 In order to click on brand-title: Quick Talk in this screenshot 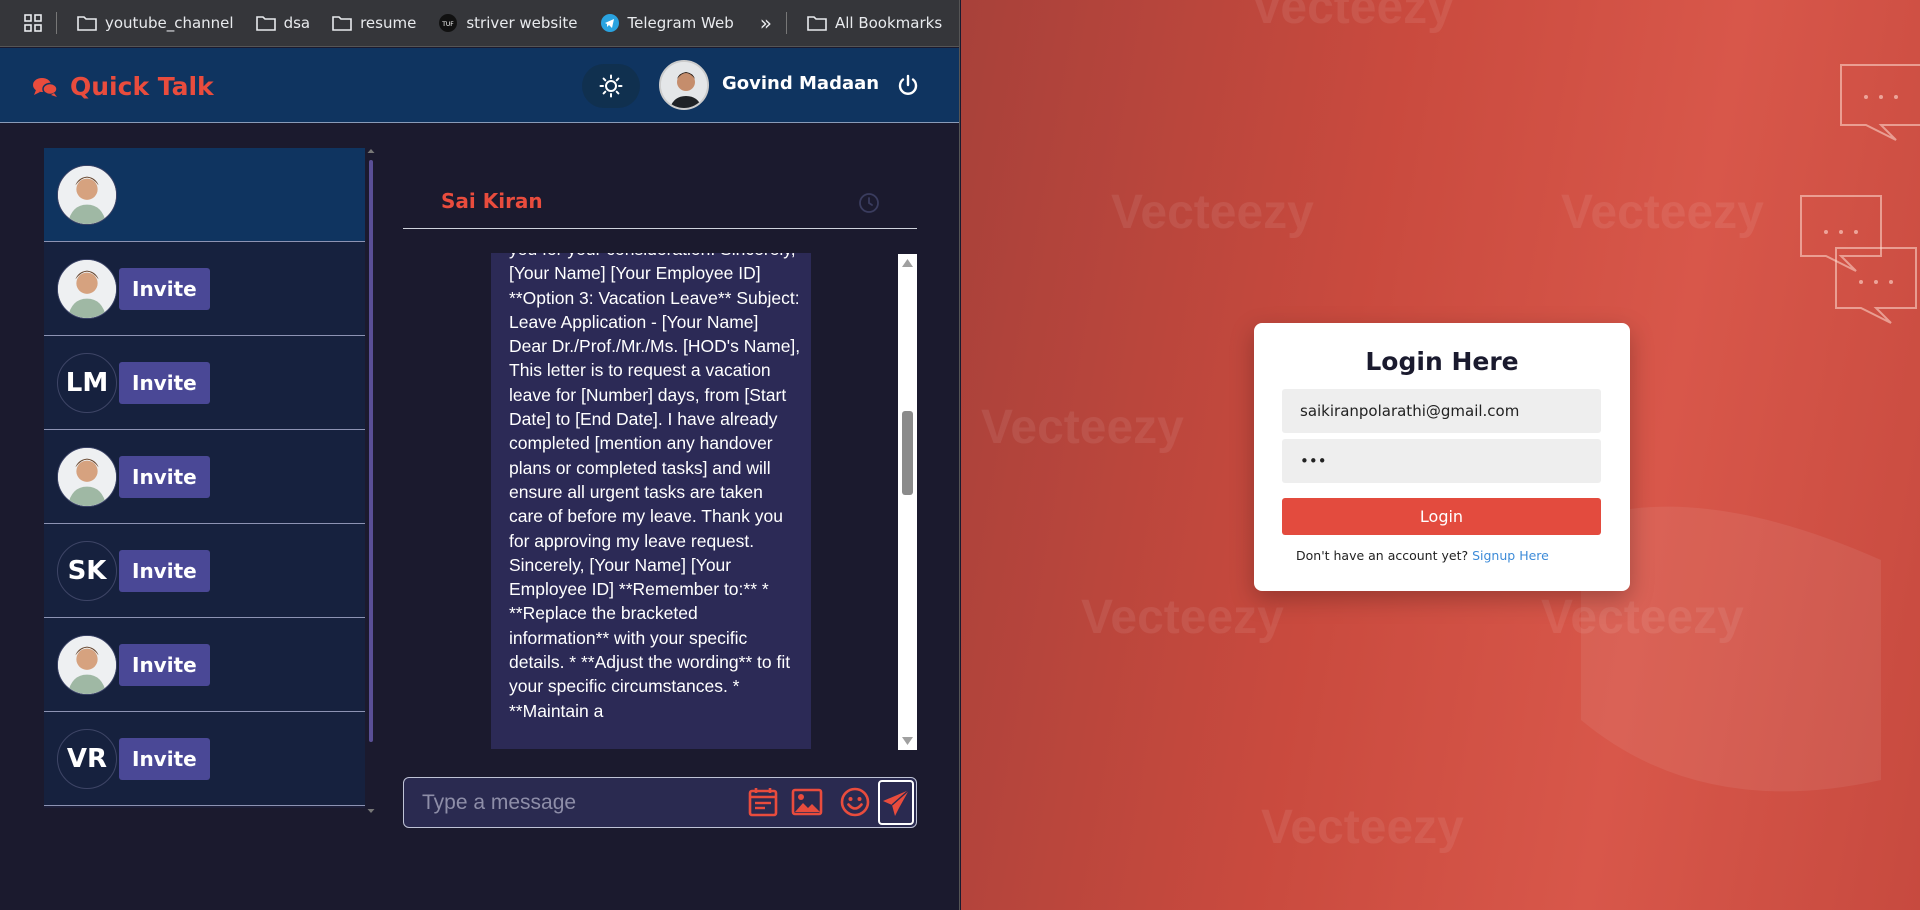, I will do `click(142, 86)`.